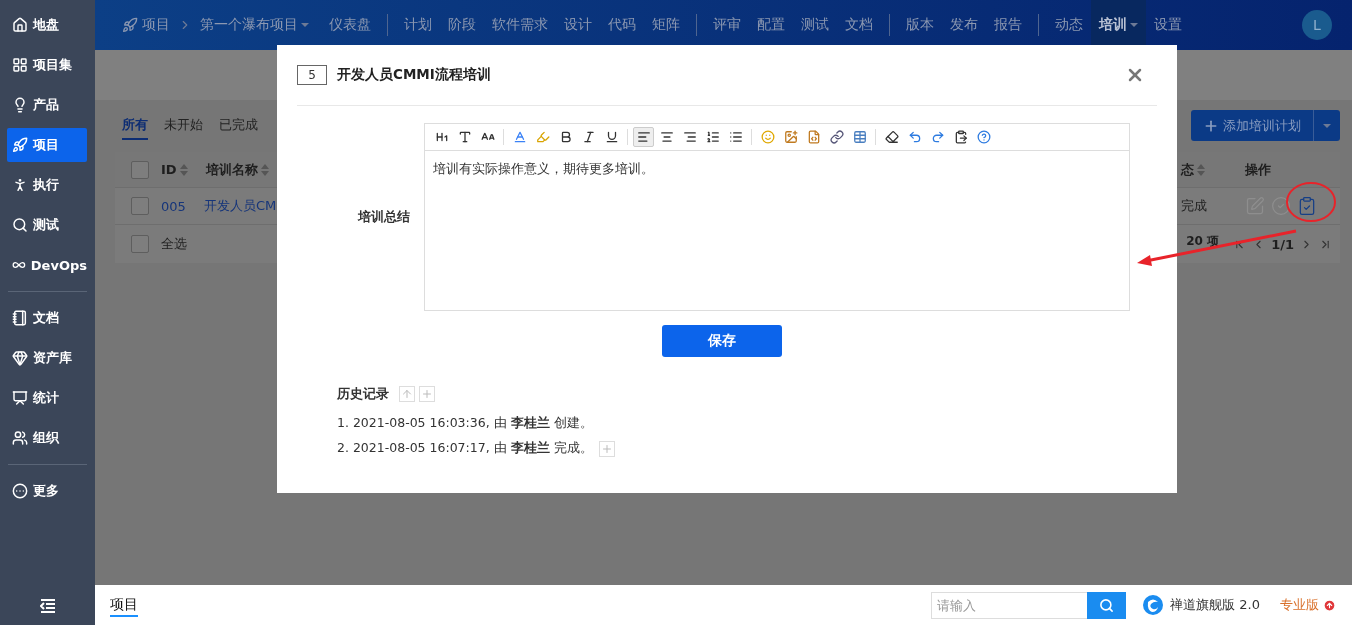  Describe the element at coordinates (937, 137) in the screenshot. I see `redo-icon` at that location.